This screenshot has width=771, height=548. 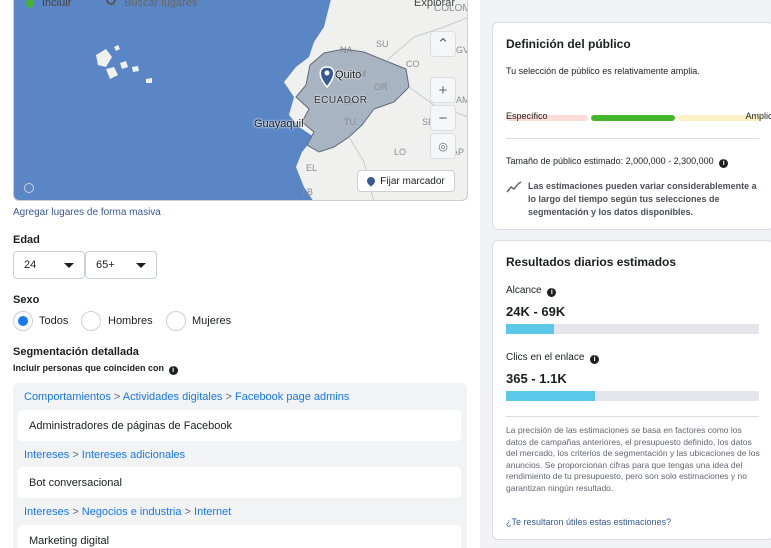 What do you see at coordinates (341, 100) in the screenshot?
I see `country-label: ECUADOR` at bounding box center [341, 100].